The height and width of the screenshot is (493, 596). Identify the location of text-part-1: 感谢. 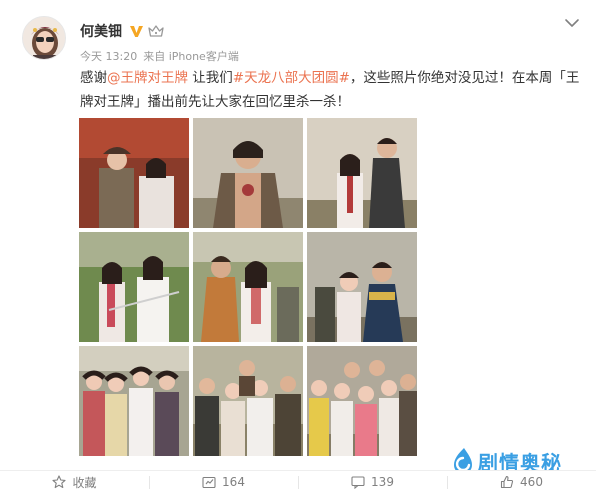
(93, 78).